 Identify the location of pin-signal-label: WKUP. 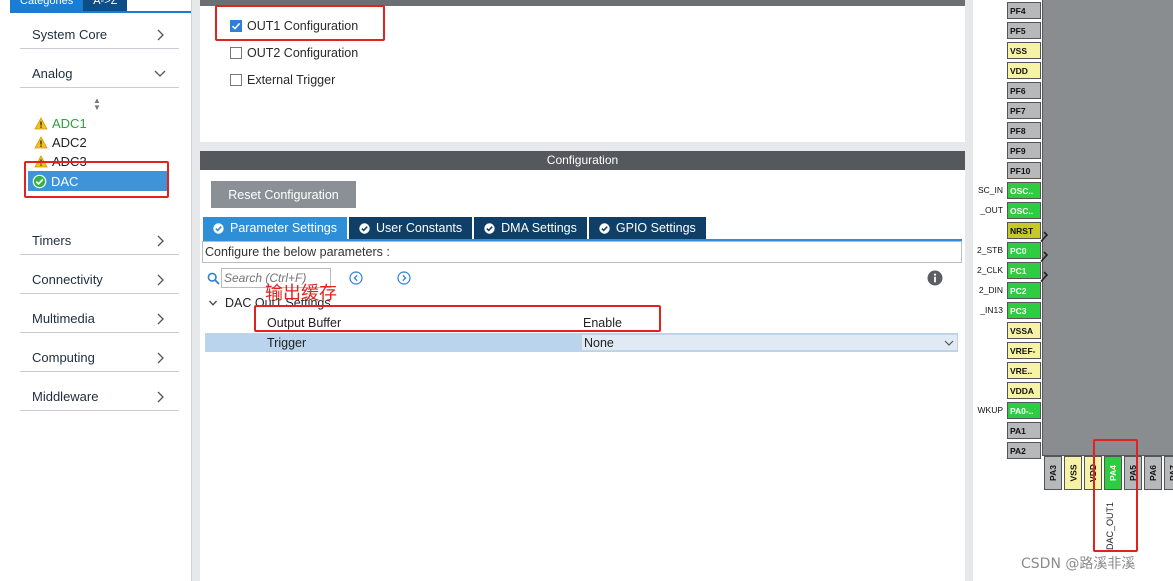
(990, 410).